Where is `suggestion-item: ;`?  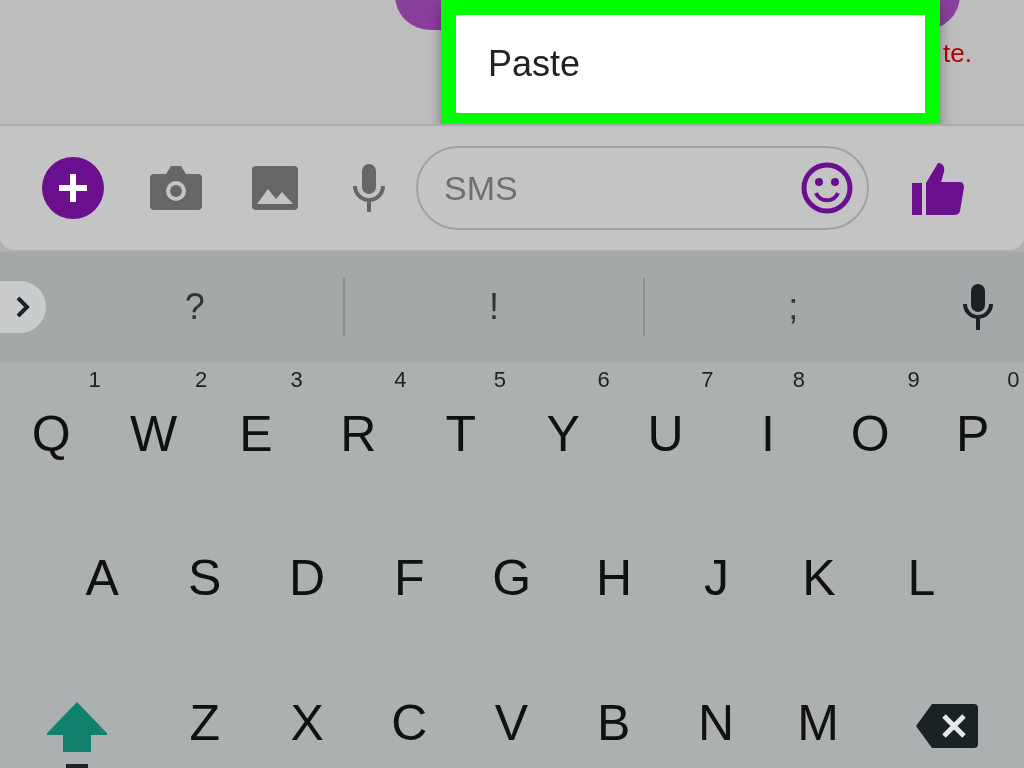 suggestion-item: ; is located at coordinates (793, 307).